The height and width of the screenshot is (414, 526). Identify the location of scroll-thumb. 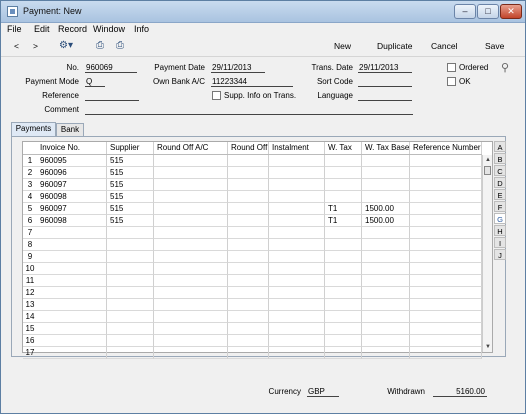
(487, 170).